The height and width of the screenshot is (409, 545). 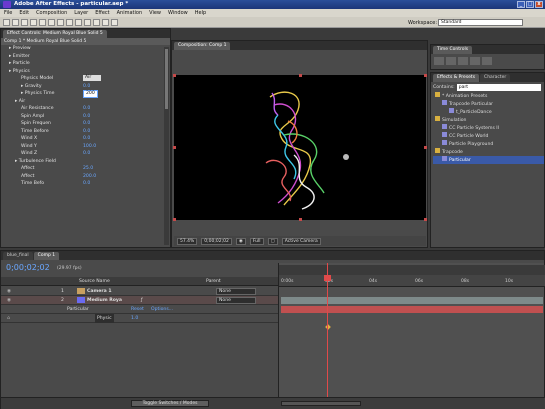 What do you see at coordinates (24, 13) in the screenshot?
I see `menu-edit: Edit` at bounding box center [24, 13].